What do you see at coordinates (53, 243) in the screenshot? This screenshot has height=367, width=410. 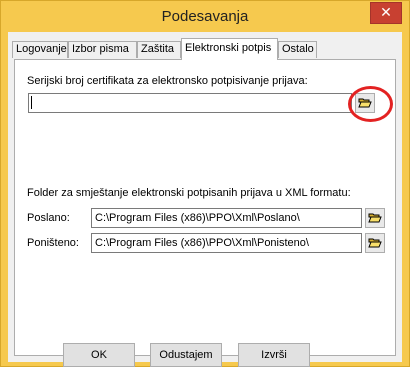 I see `cancelled-folder-label: Poništeno:` at bounding box center [53, 243].